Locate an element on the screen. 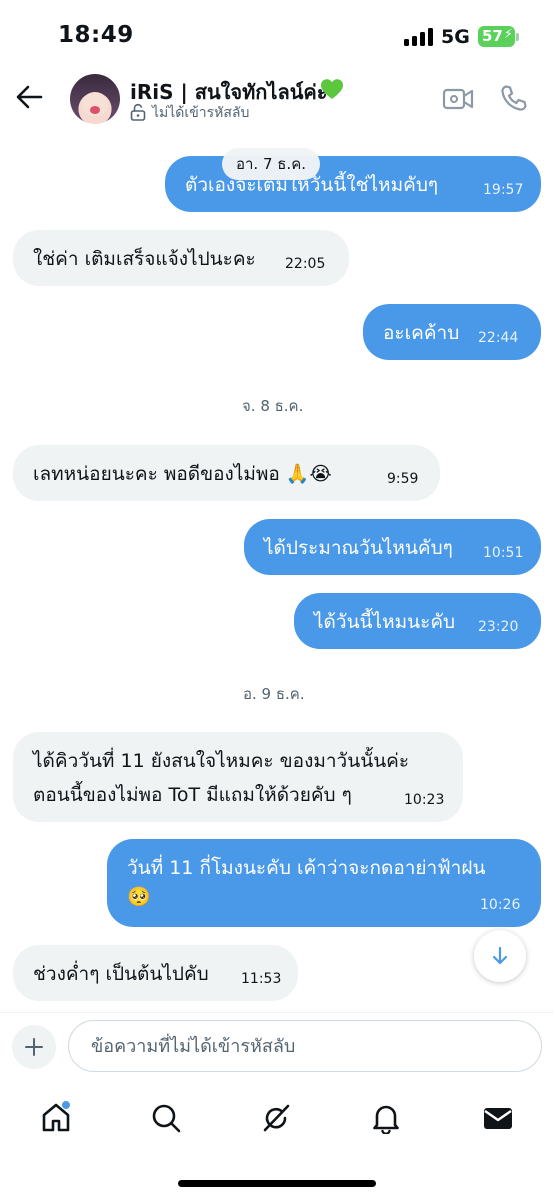  date-separator: จ. 8 ธ.ค. is located at coordinates (273, 406).